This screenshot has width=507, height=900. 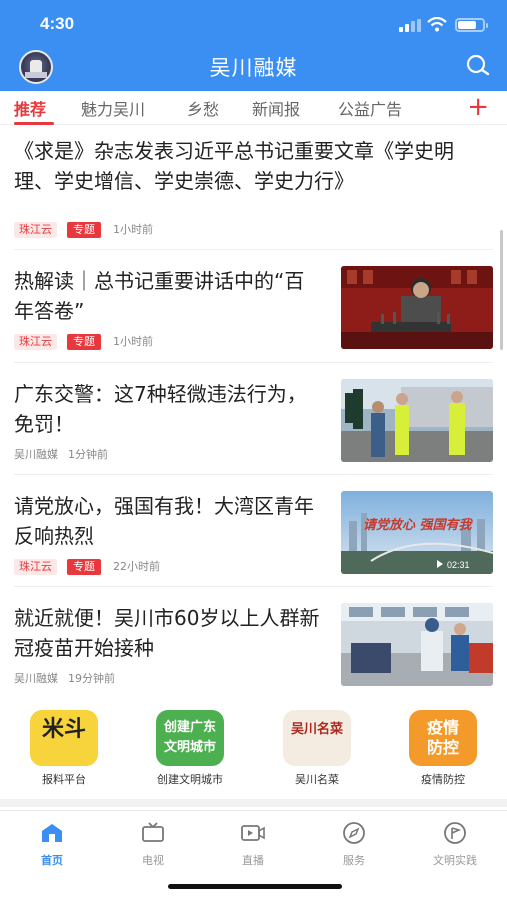 I want to click on status-bar: 4:30, so click(x=253, y=24).